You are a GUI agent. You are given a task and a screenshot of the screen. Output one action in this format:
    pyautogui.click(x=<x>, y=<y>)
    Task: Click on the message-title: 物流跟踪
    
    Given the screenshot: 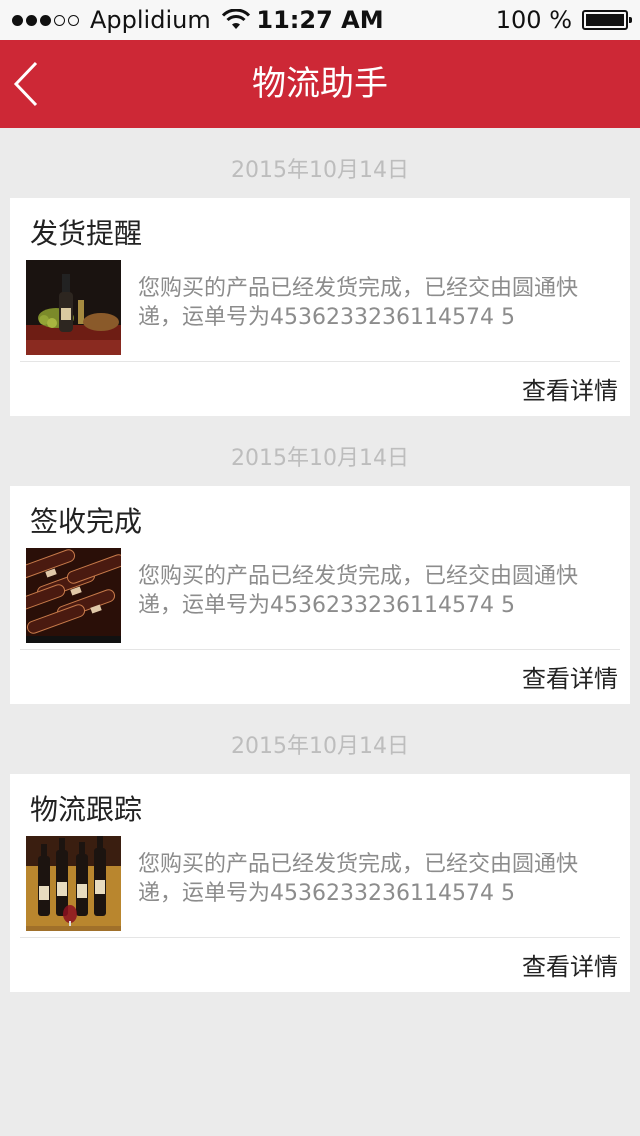 What is the action you would take?
    pyautogui.click(x=86, y=809)
    